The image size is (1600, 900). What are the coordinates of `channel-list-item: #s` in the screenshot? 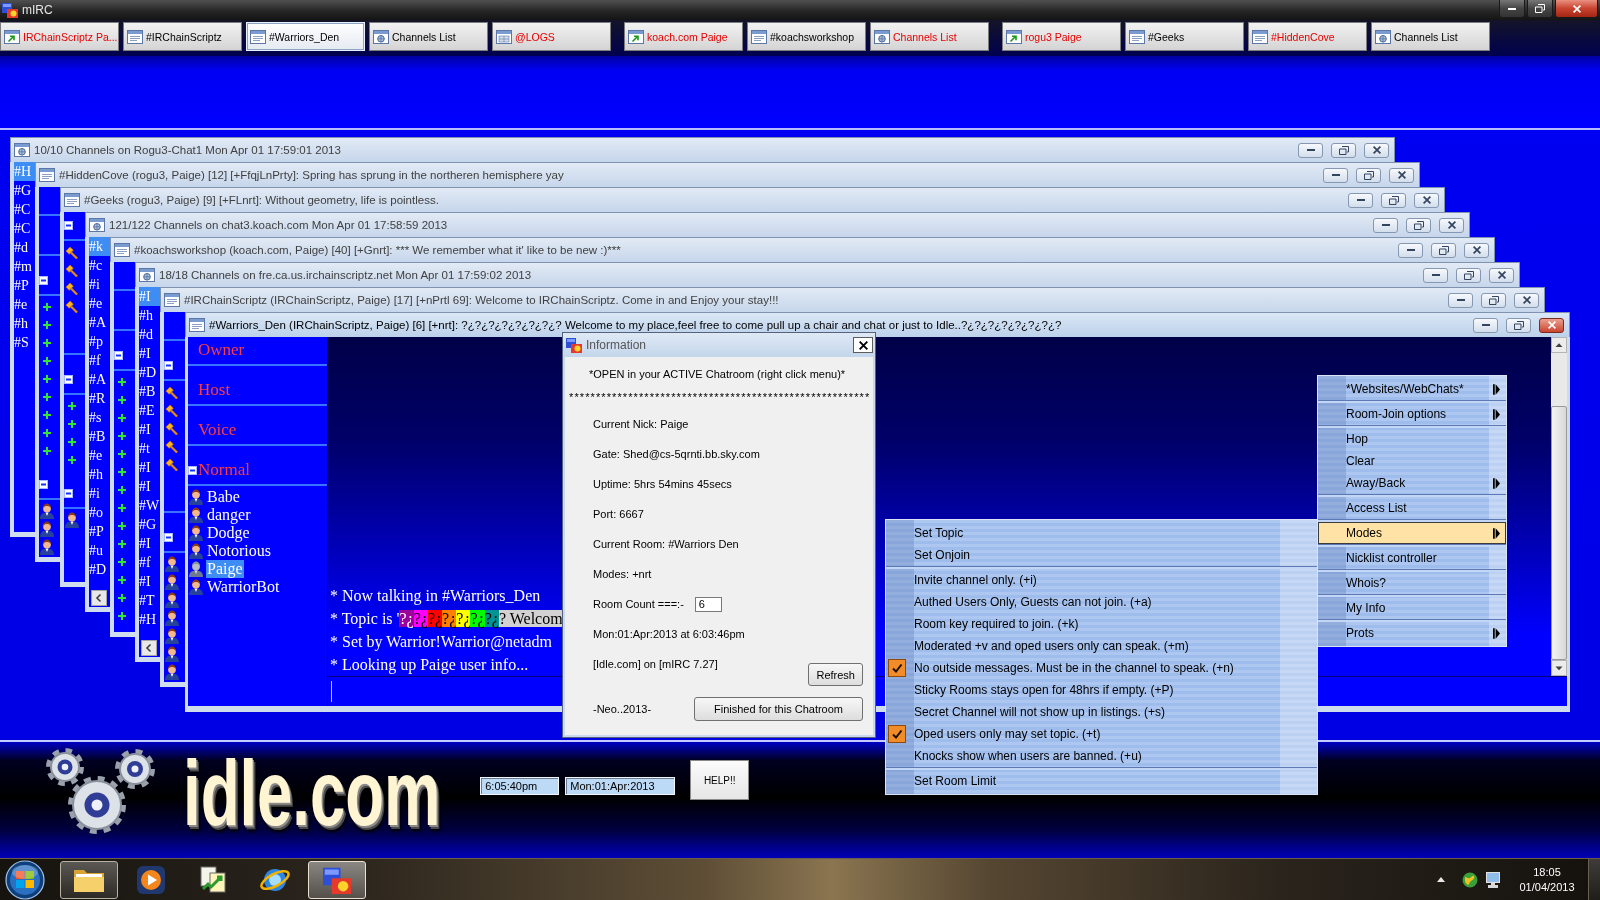 It's located at (99, 417).